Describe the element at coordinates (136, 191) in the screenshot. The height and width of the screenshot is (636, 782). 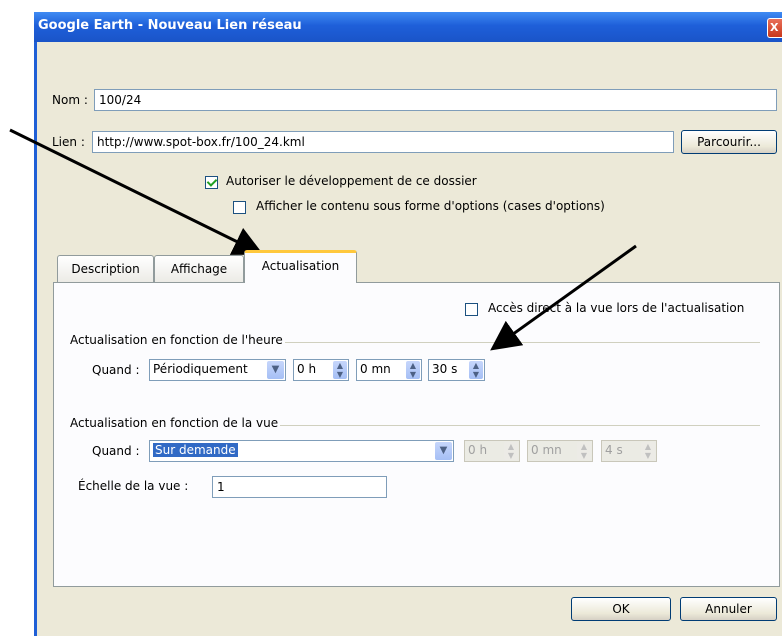
I see `arrow-to-tab-annotation` at that location.